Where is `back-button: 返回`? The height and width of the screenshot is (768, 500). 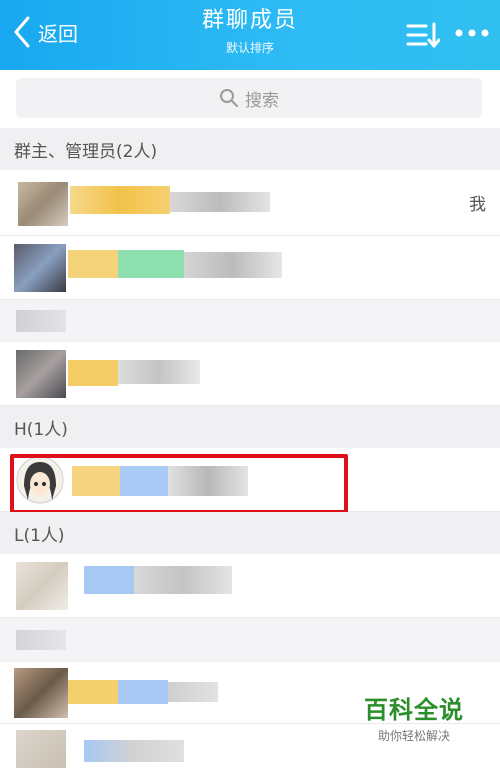
back-button: 返回 is located at coordinates (44, 32).